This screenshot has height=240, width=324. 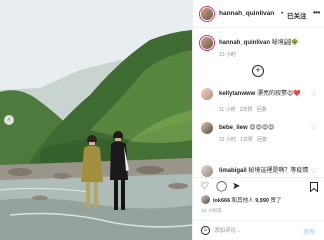 I want to click on liker-avatar, so click(x=205, y=199).